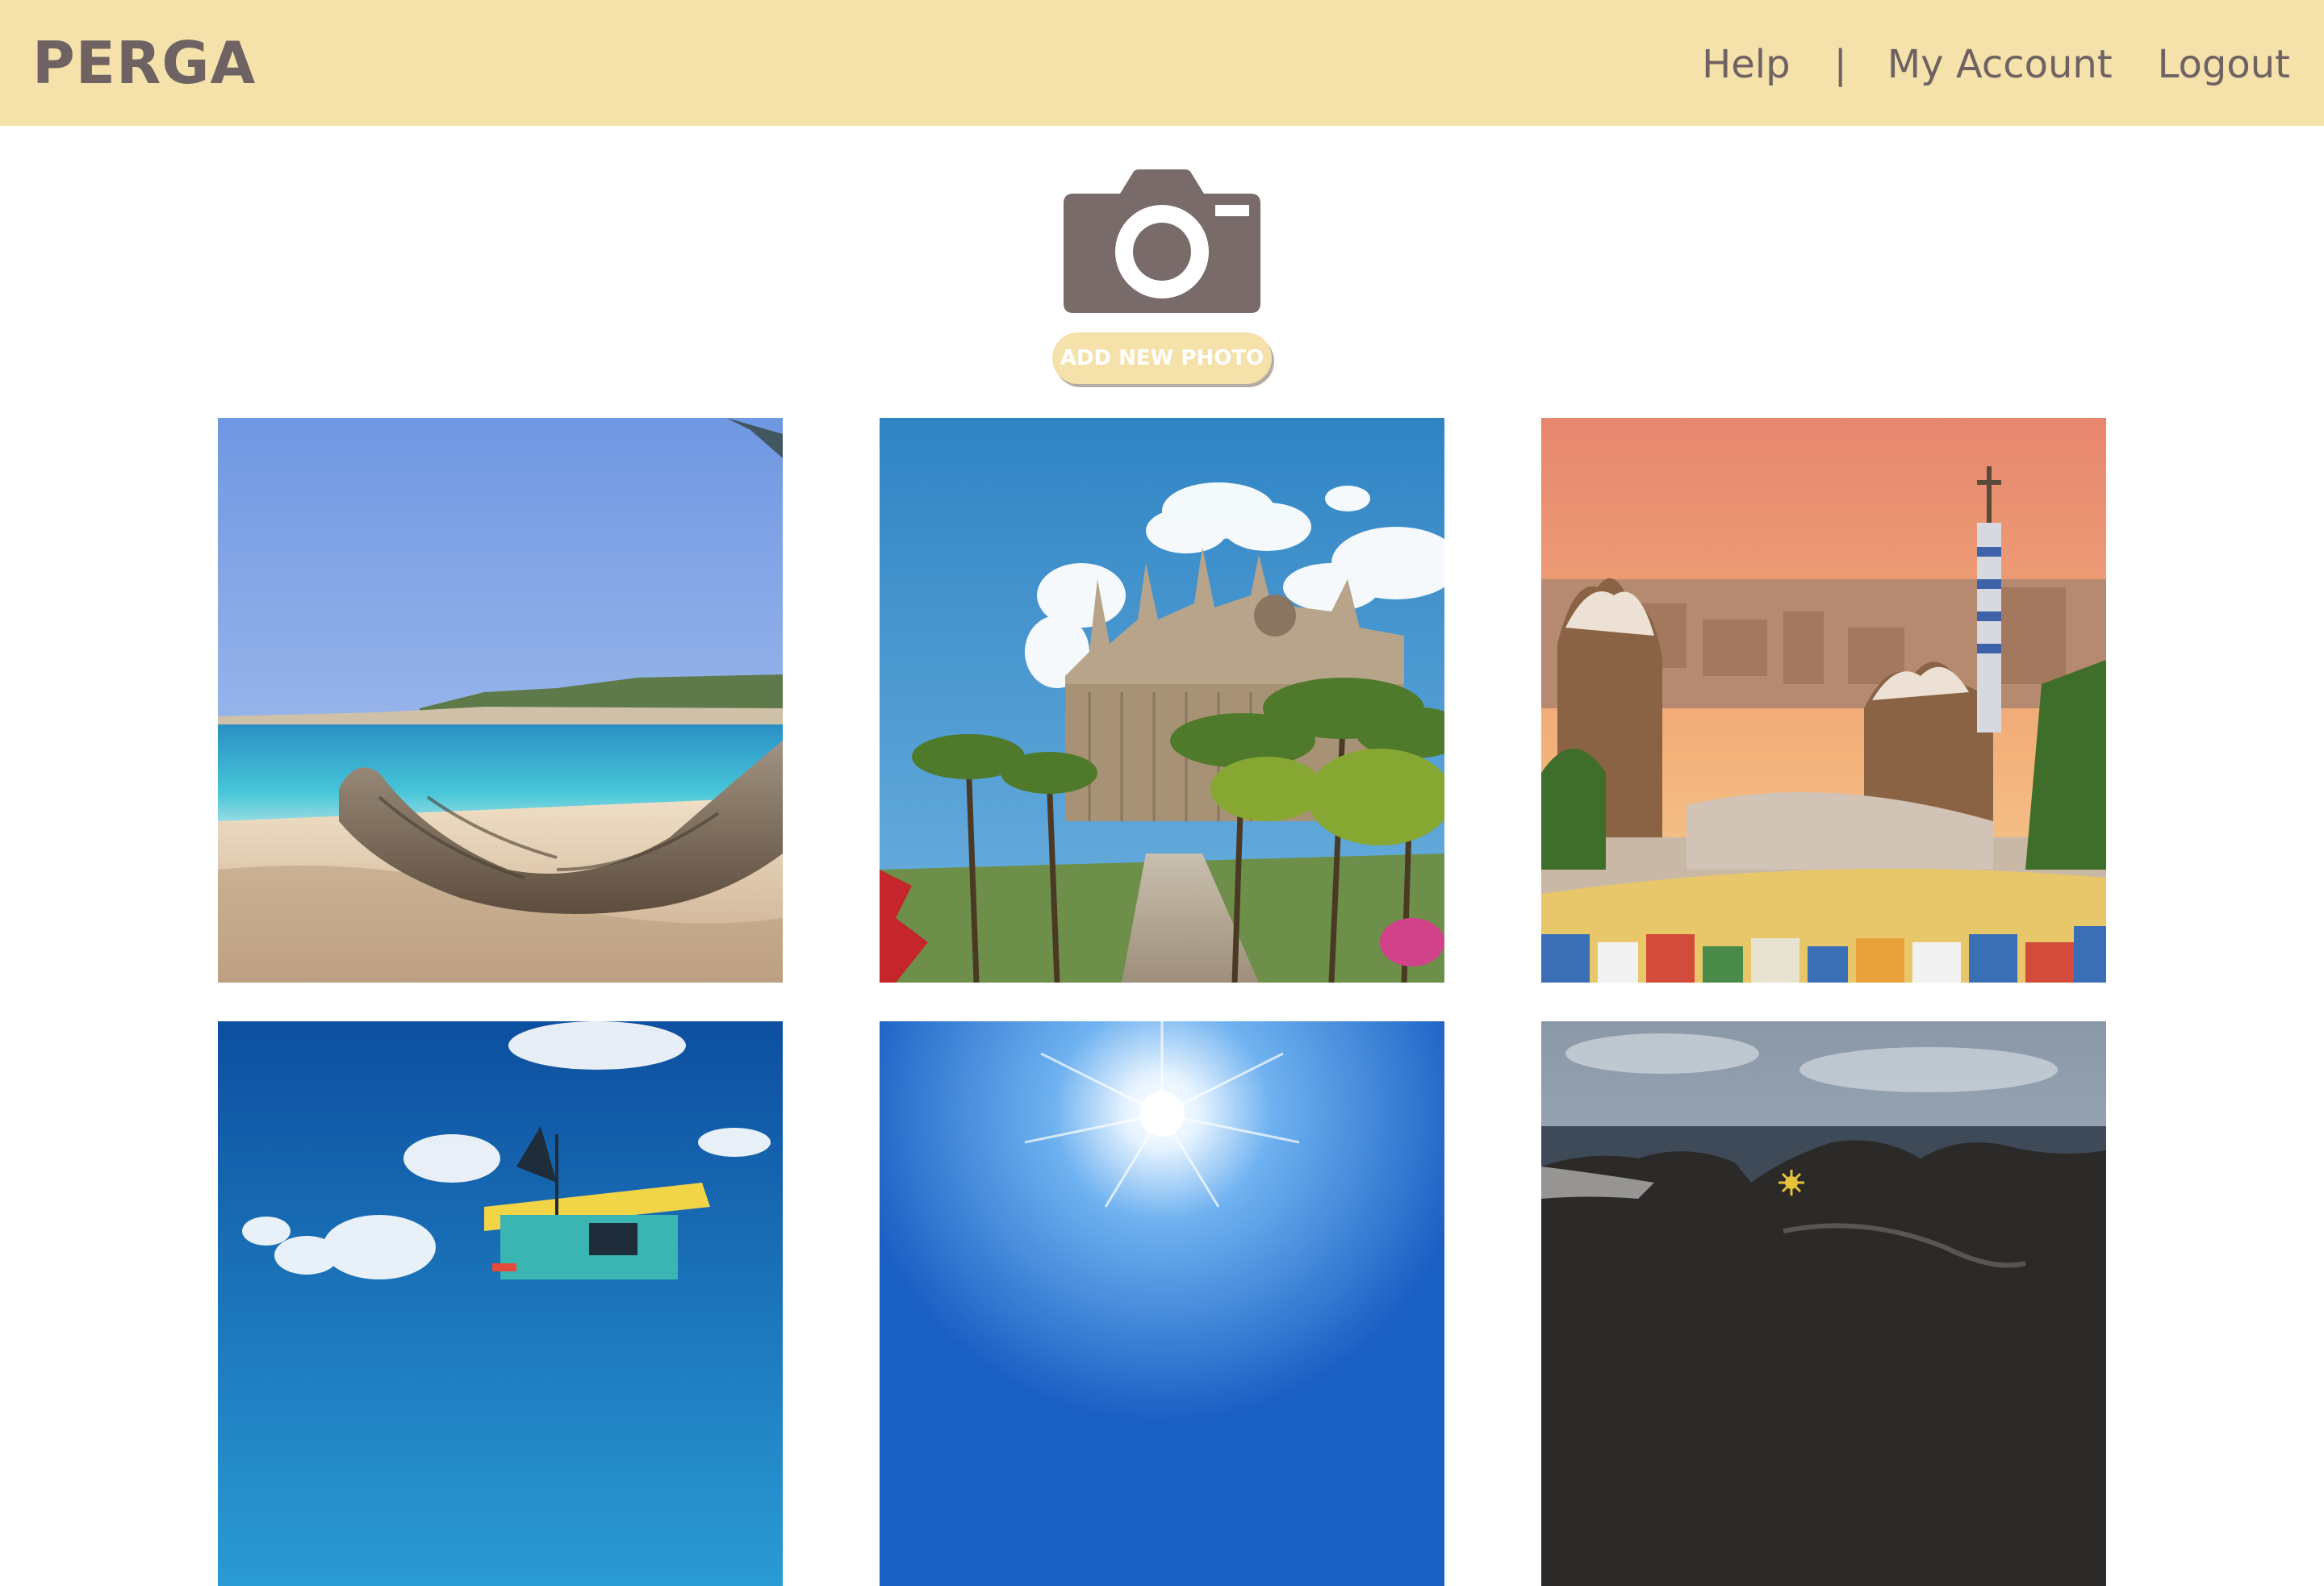 The height and width of the screenshot is (1586, 2324). I want to click on nav-links: Help | My Account Logout, so click(1996, 65).